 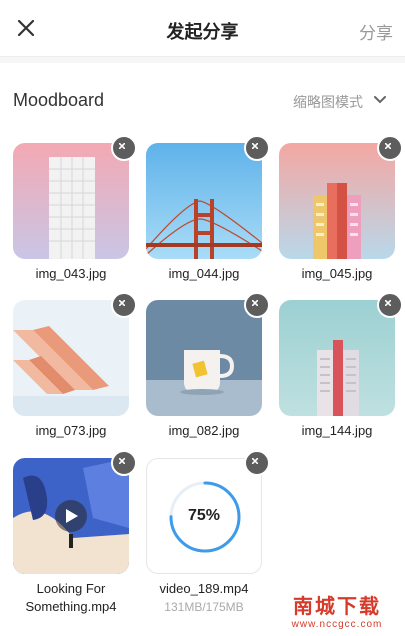 What do you see at coordinates (202, 60) in the screenshot?
I see `divider` at bounding box center [202, 60].